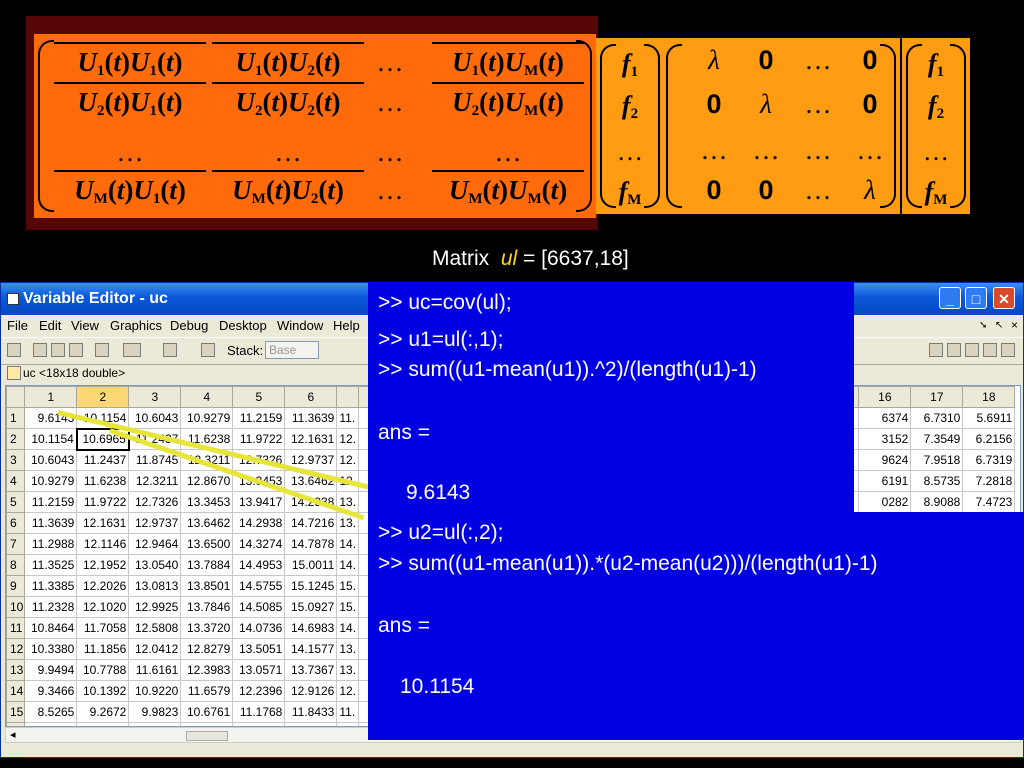 This screenshot has width=1024, height=768. I want to click on split-horizontal-icon, so click(972, 350).